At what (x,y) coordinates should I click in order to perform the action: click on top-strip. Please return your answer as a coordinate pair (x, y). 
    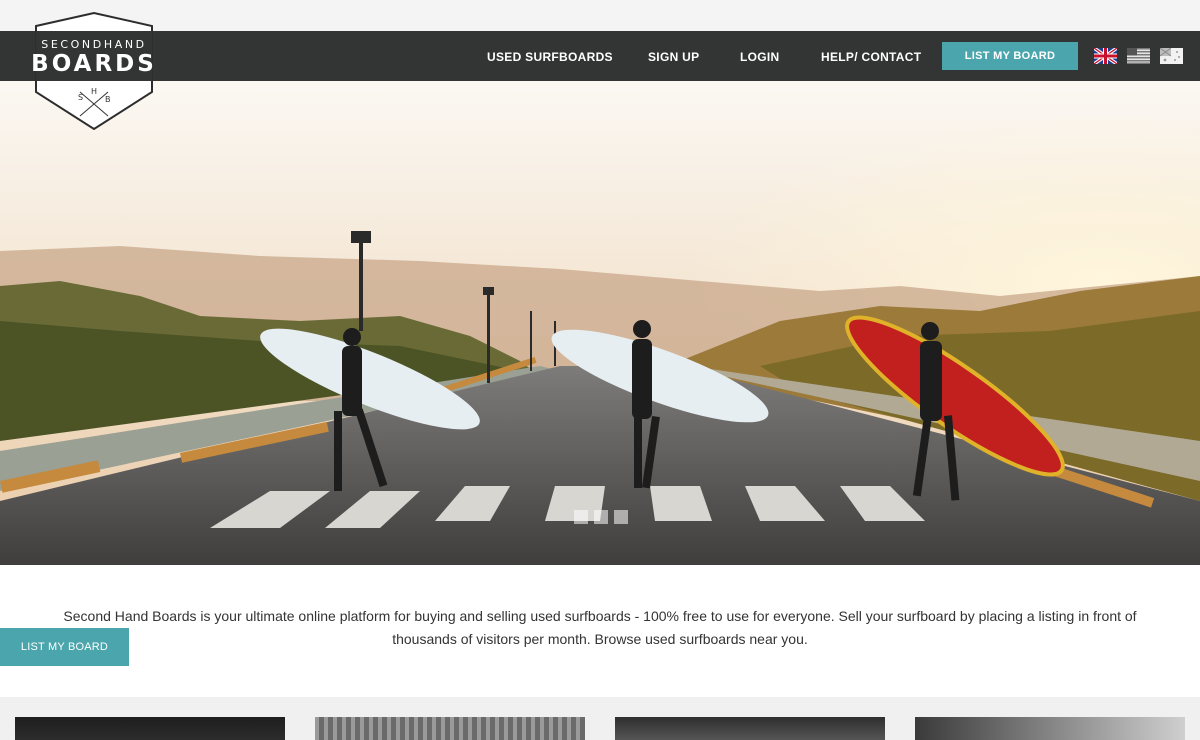
    Looking at the image, I should click on (600, 15).